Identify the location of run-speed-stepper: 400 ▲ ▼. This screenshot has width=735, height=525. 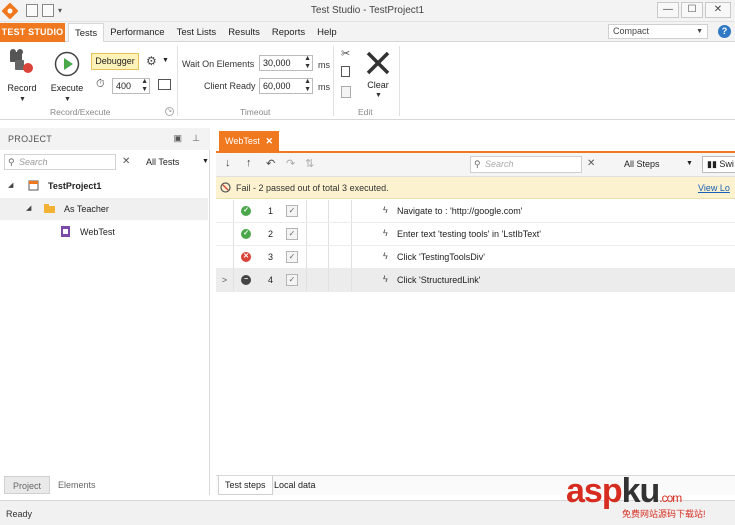
(131, 86).